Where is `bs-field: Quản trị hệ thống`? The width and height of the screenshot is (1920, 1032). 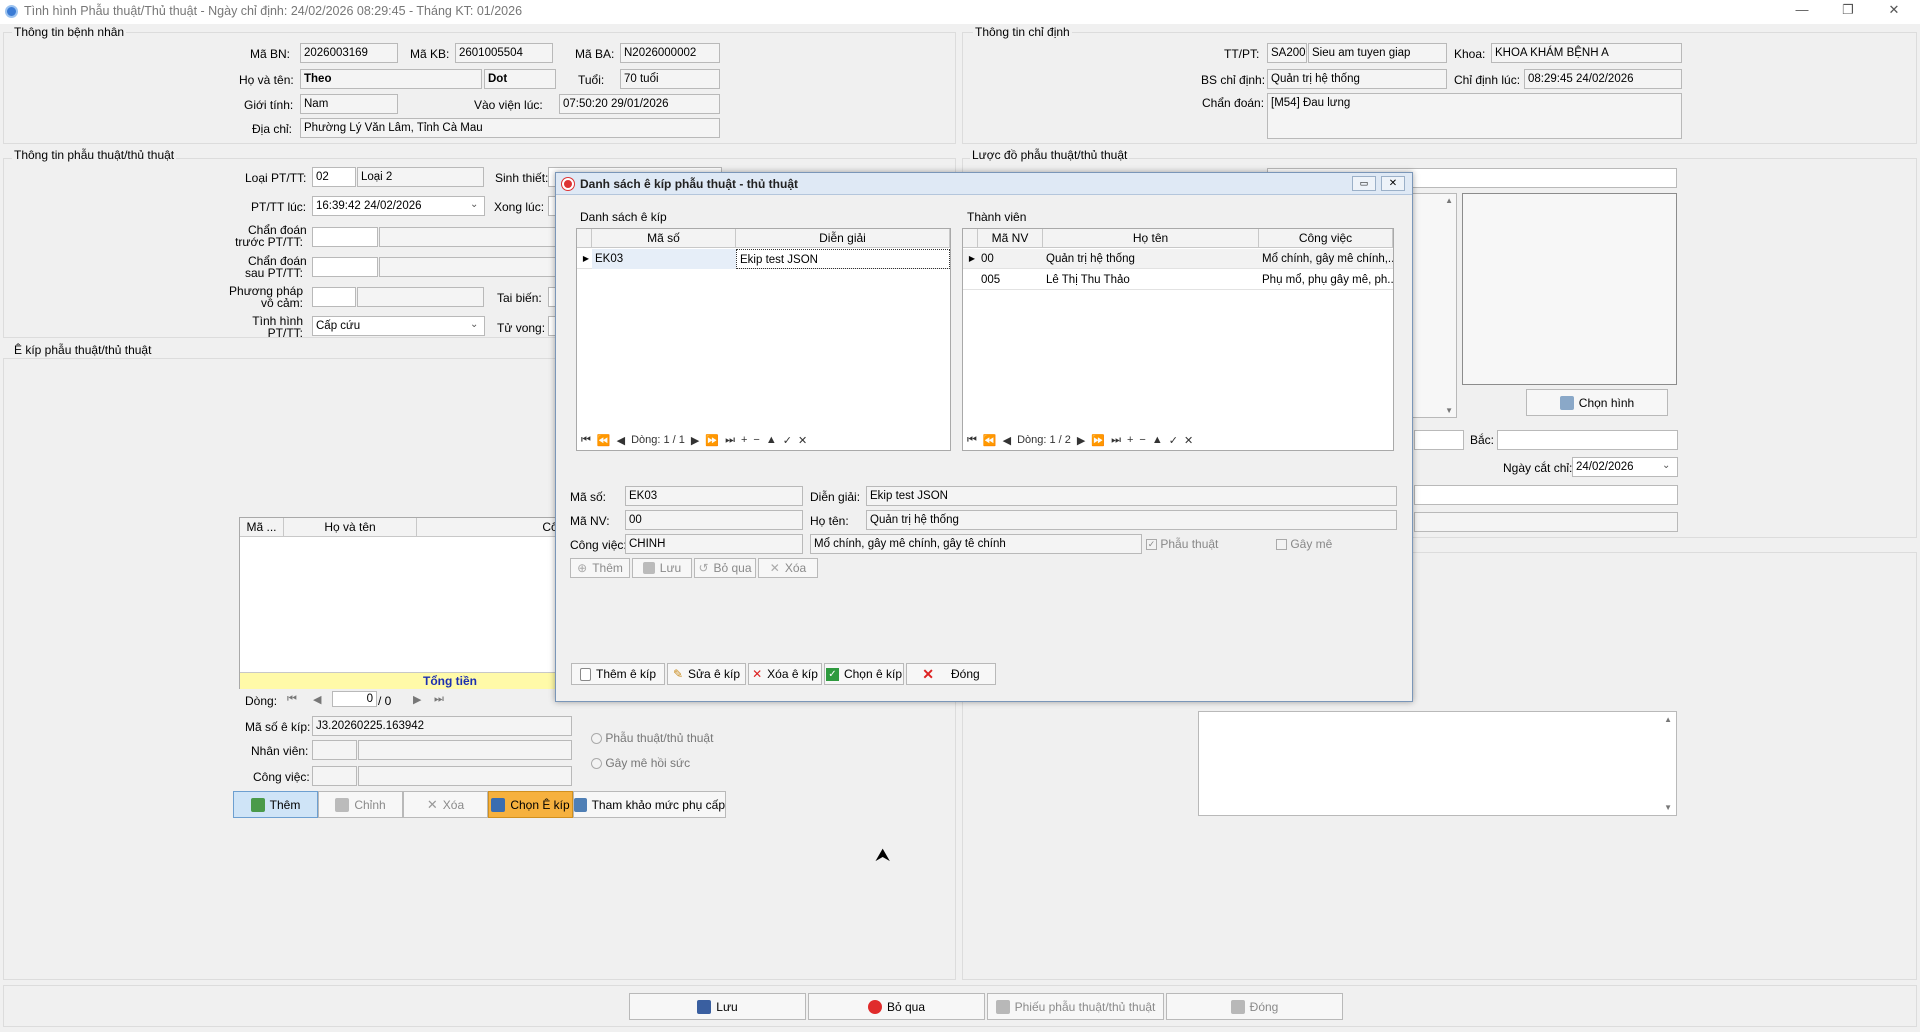 bs-field: Quản trị hệ thống is located at coordinates (1357, 79).